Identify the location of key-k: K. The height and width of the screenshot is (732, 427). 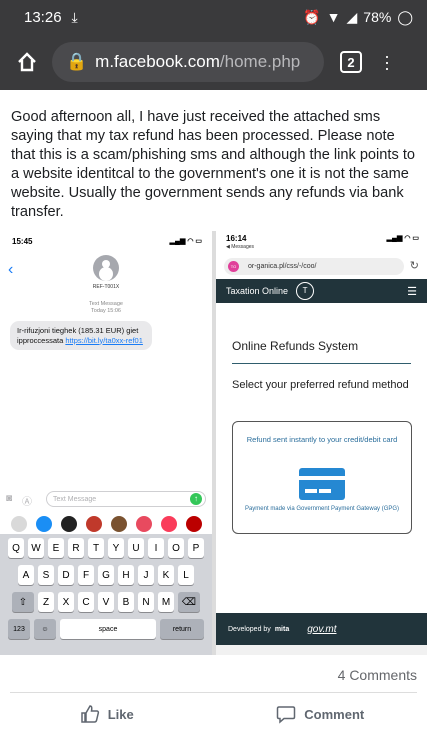
(166, 575).